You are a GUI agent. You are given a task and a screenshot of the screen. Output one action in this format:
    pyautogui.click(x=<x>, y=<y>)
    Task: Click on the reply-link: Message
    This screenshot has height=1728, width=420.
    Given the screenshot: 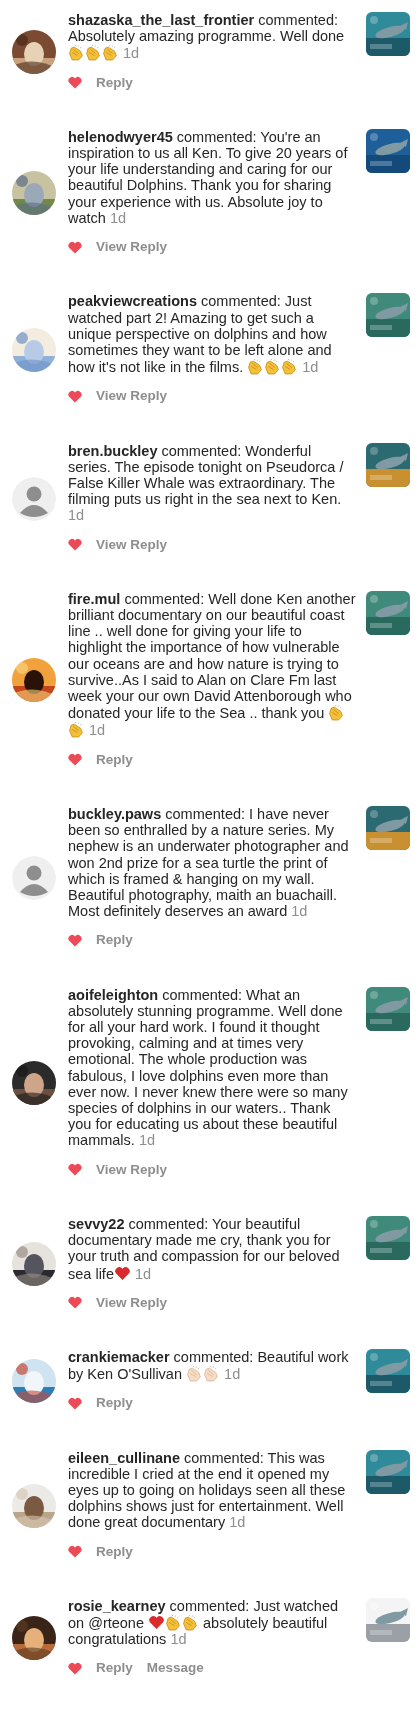 What is the action you would take?
    pyautogui.click(x=175, y=1668)
    